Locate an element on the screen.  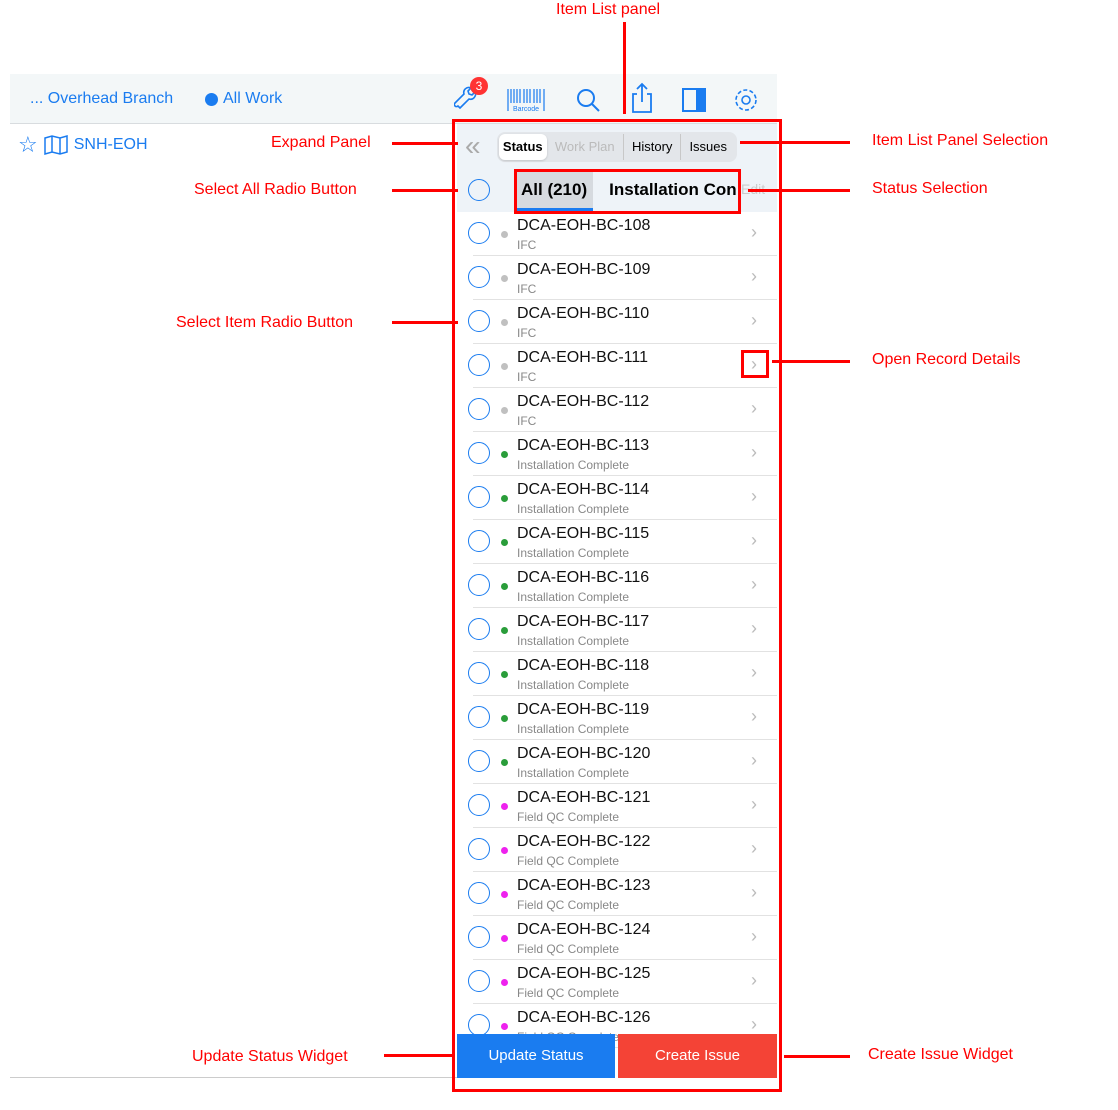
annotation-panel-selection: Item List Panel Selection is located at coordinates (960, 140).